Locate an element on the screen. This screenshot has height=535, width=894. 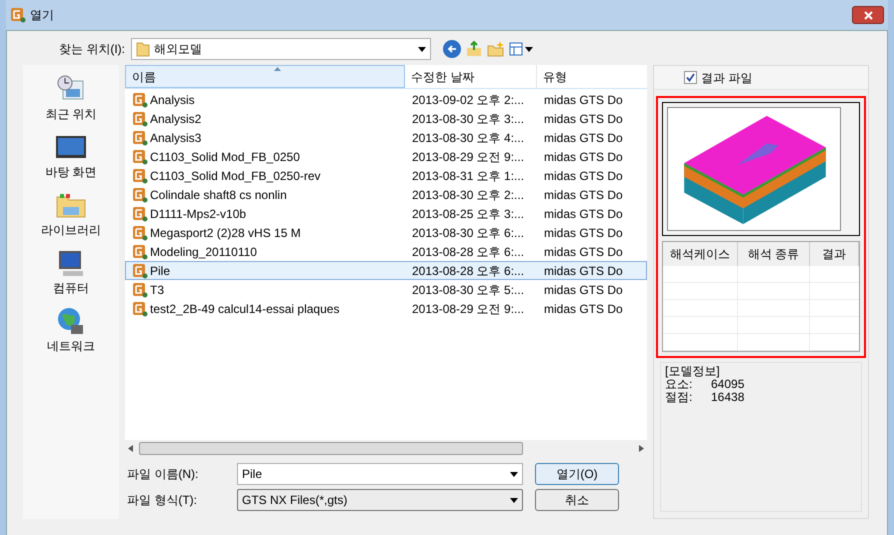
file-row: test2_2B-49 calcul14-essai plaques 2013-08-29 오전 9:... midas GTS Do is located at coordinates (386, 308).